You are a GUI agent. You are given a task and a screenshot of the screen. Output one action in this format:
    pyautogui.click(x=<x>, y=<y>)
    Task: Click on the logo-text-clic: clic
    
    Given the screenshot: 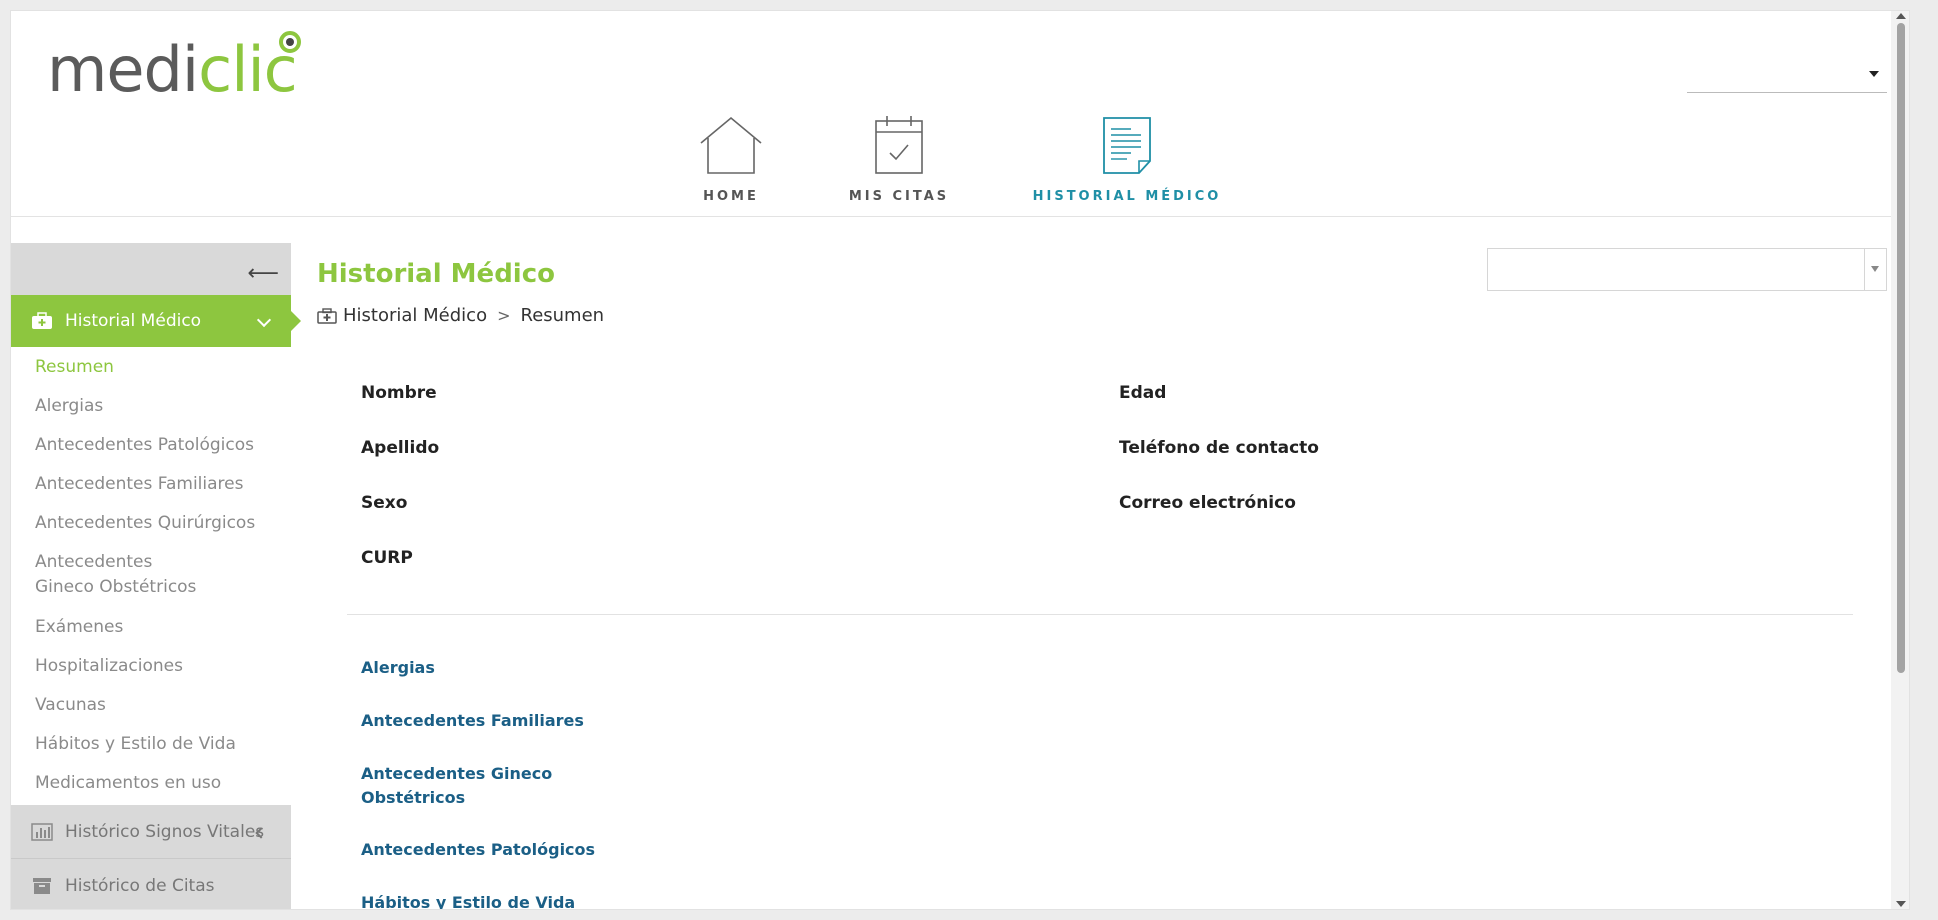 What is the action you would take?
    pyautogui.click(x=249, y=68)
    